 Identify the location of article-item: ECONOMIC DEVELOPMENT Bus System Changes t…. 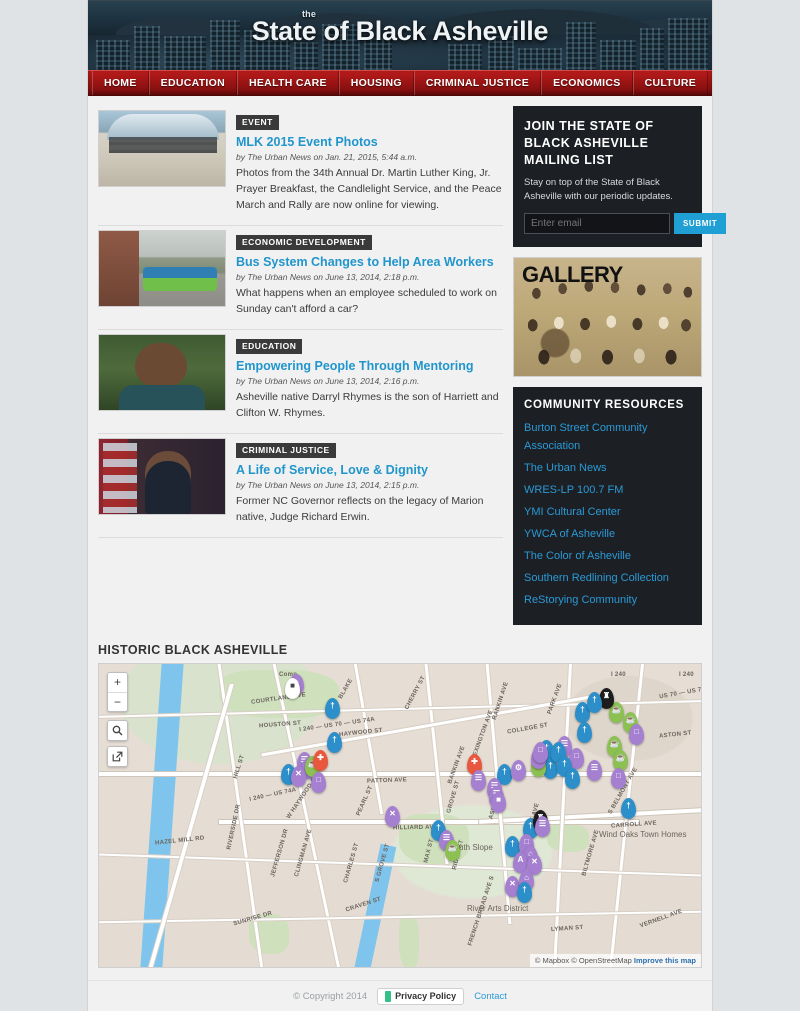
(300, 278).